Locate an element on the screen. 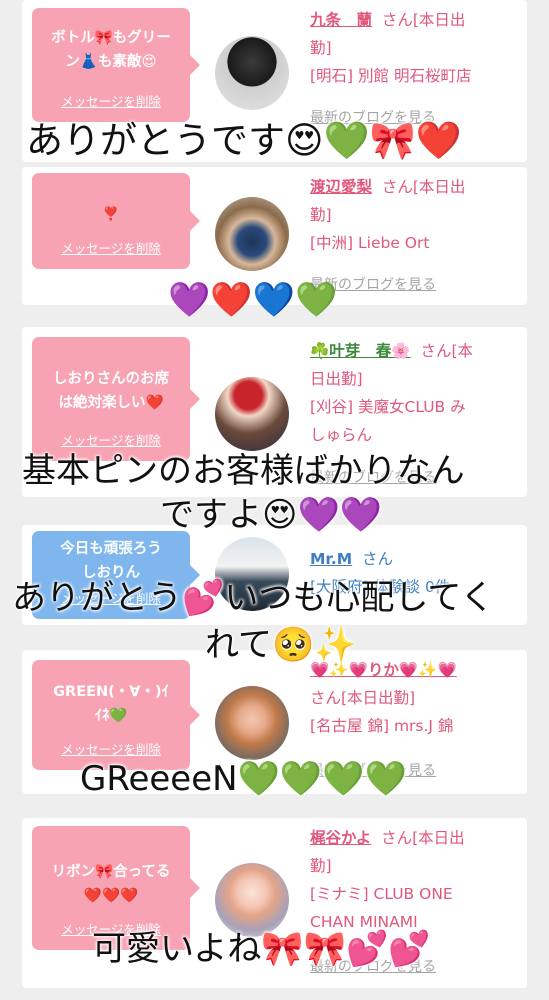 This screenshot has height=1000, width=549. caption-text: れて🥺✨ is located at coordinates (281, 645).